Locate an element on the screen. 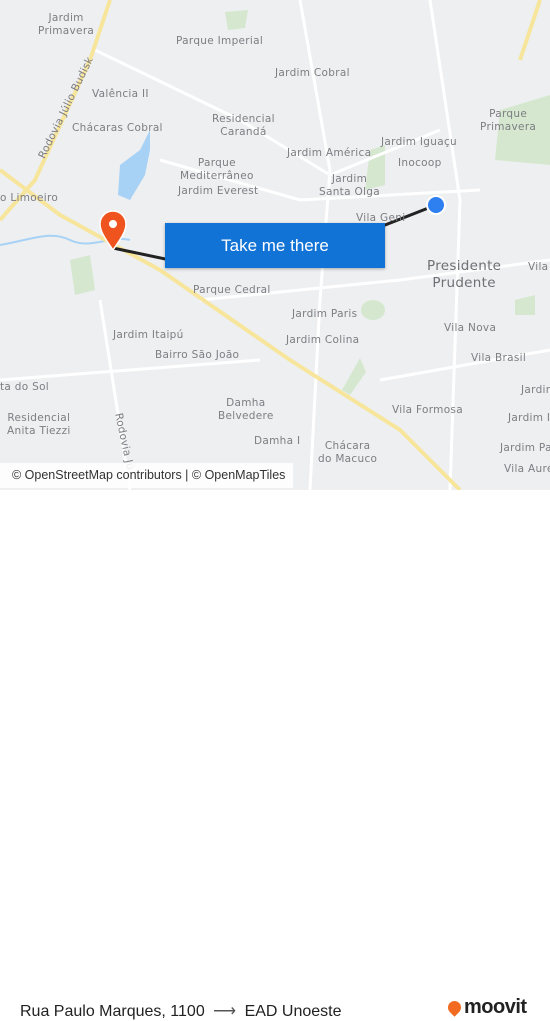  moovit-pin-icon is located at coordinates (454, 1007).